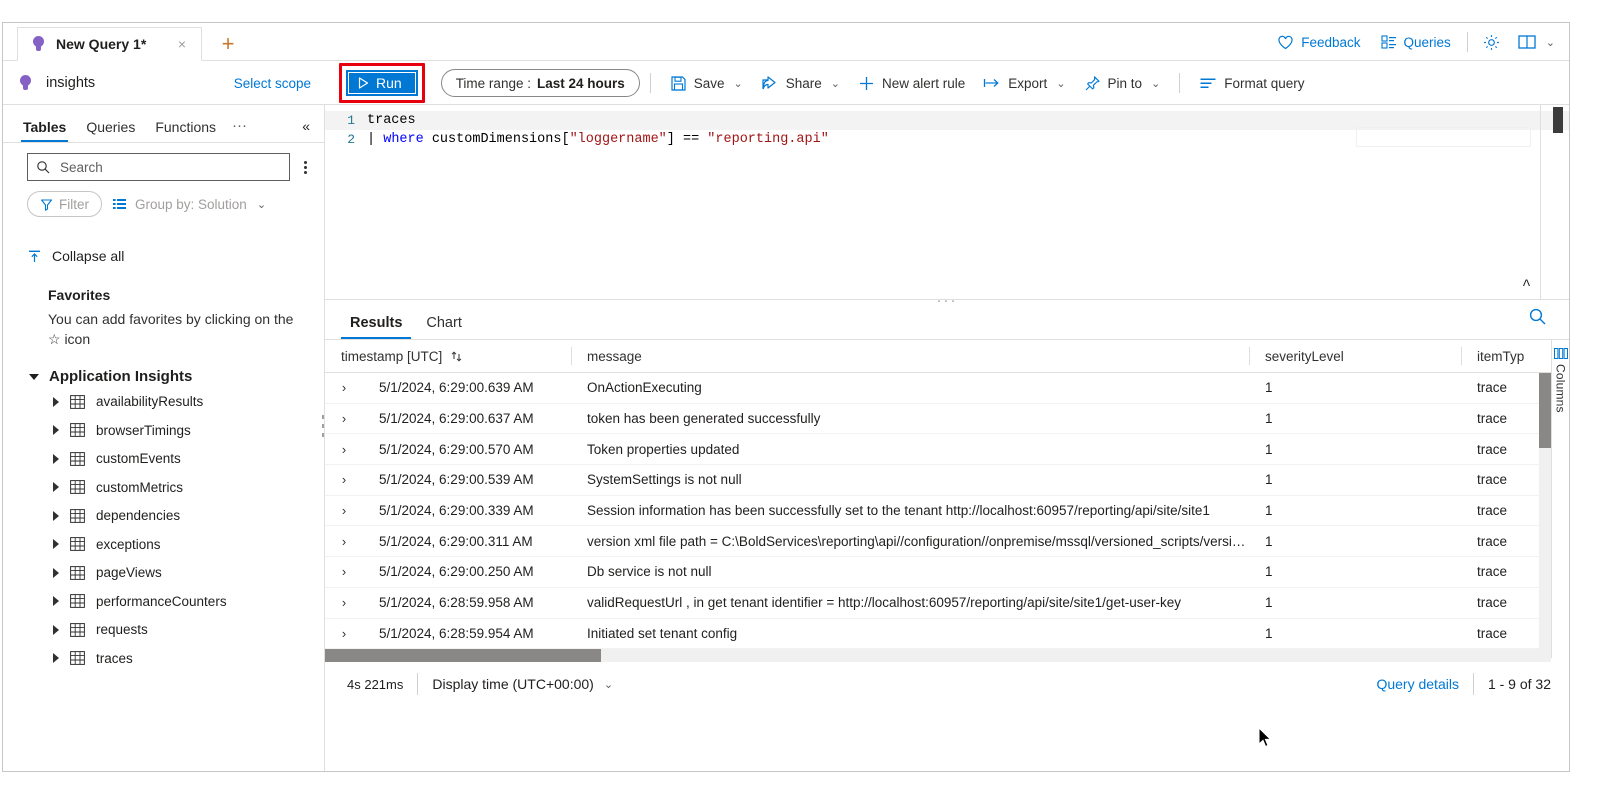 This screenshot has height=790, width=1603. Describe the element at coordinates (163, 459) in the screenshot. I see `table-list-item: customEvents` at that location.